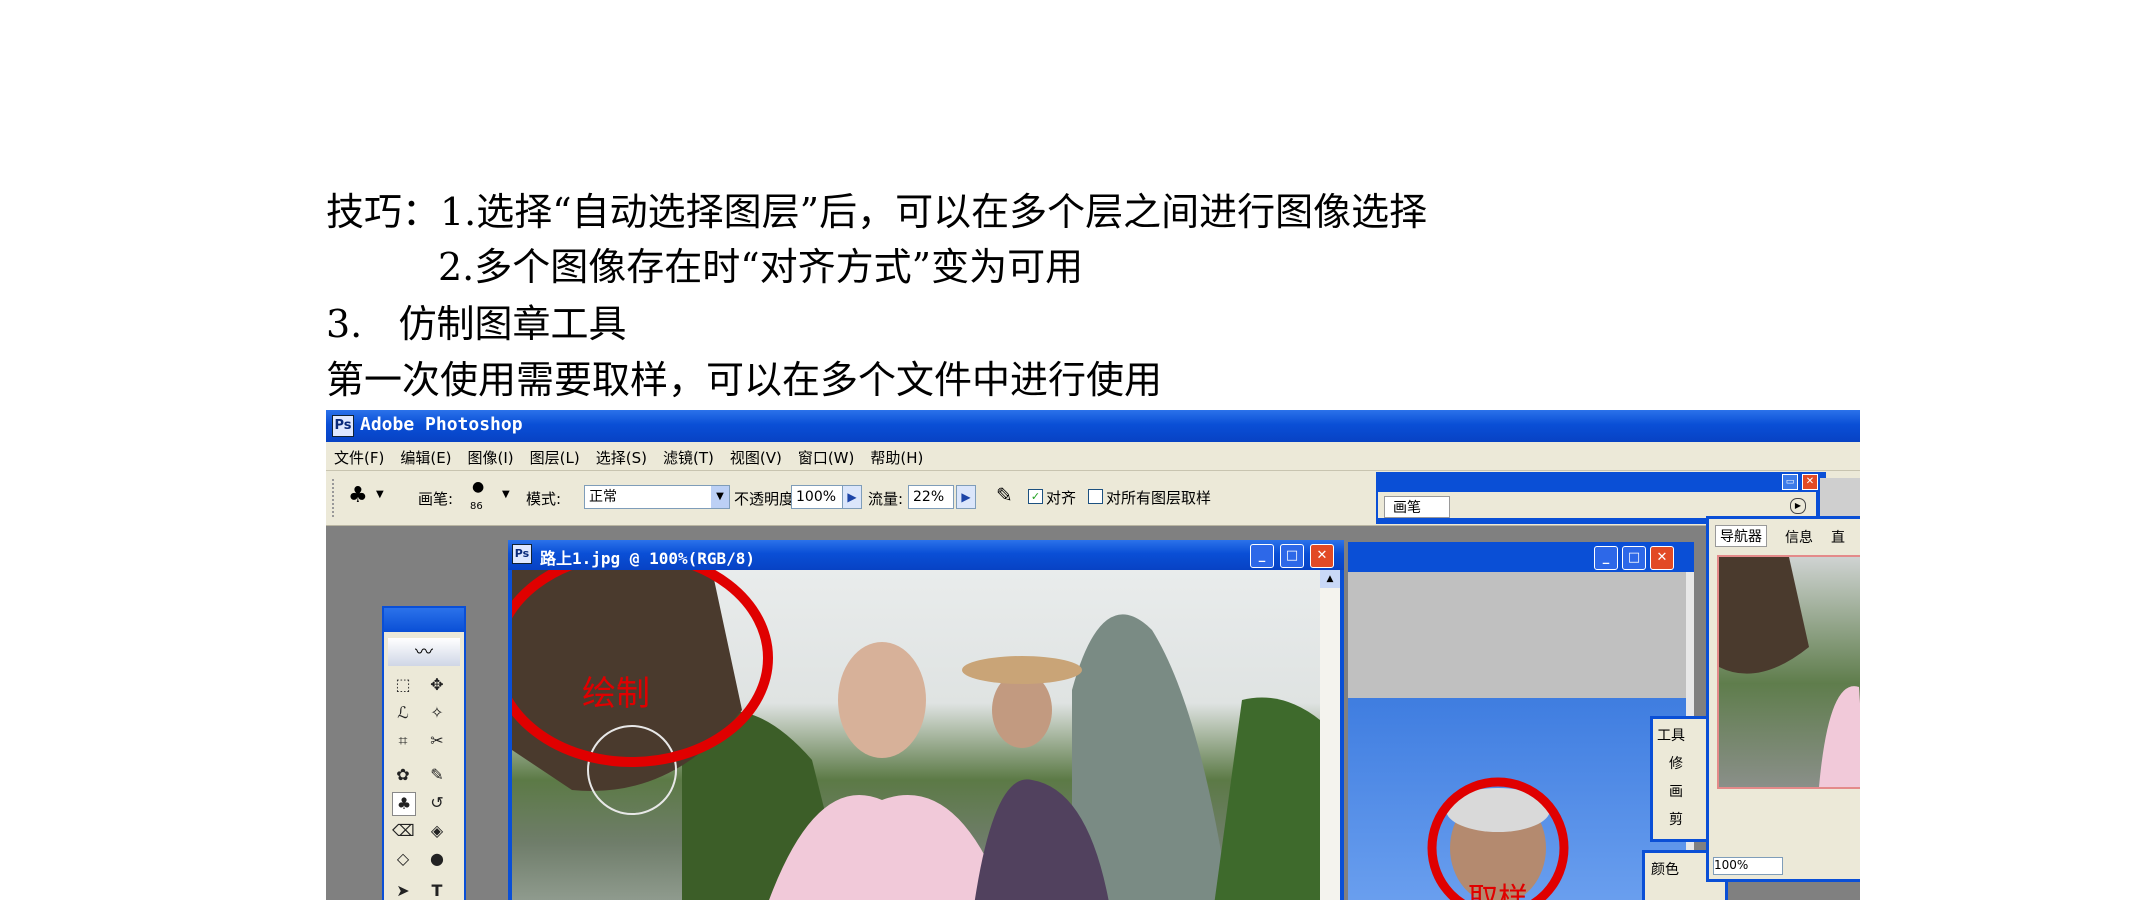 The image size is (2149, 900). I want to click on opacity-label: 不透明度:, so click(767, 499).